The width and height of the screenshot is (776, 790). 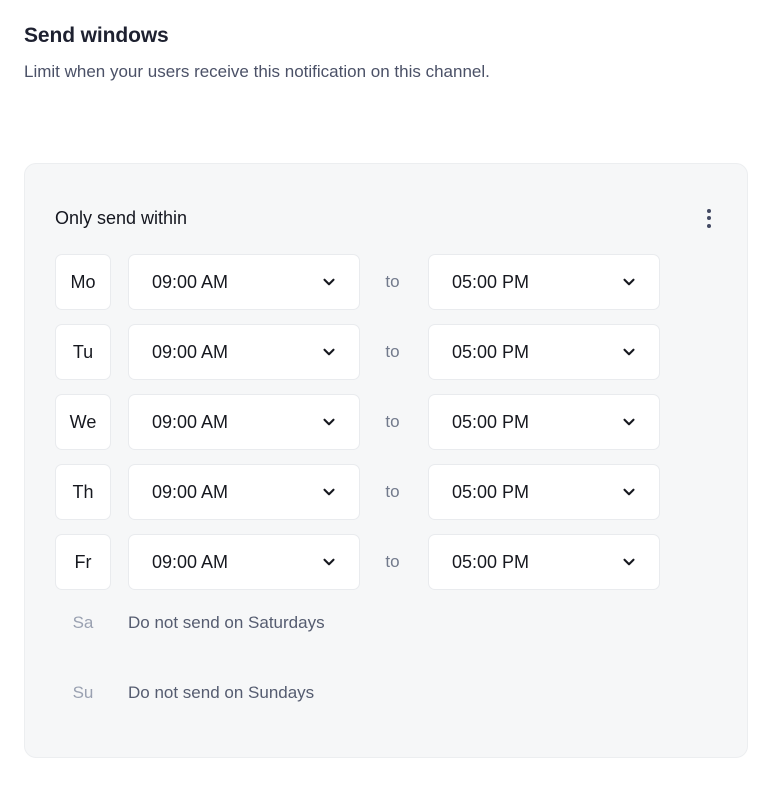 What do you see at coordinates (244, 492) in the screenshot?
I see `start-time-select-th: 09:00 AM` at bounding box center [244, 492].